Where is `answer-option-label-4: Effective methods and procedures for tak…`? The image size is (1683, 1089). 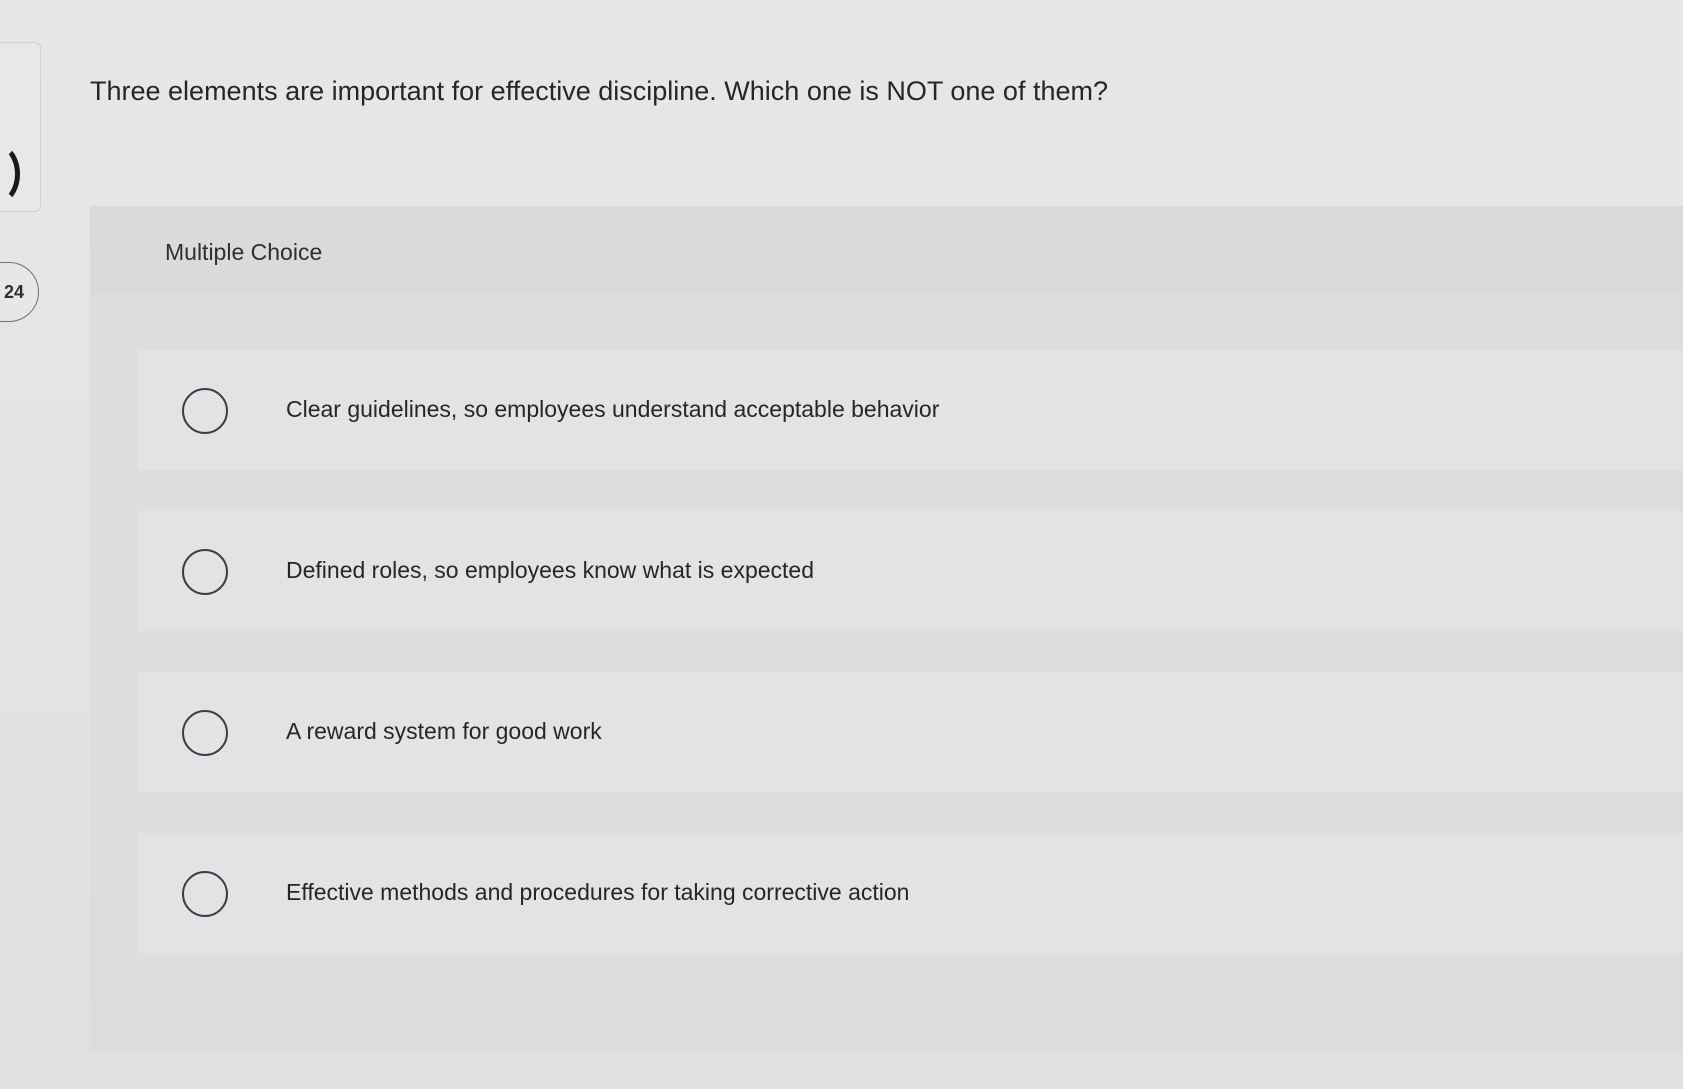 answer-option-label-4: Effective methods and procedures for tak… is located at coordinates (597, 892).